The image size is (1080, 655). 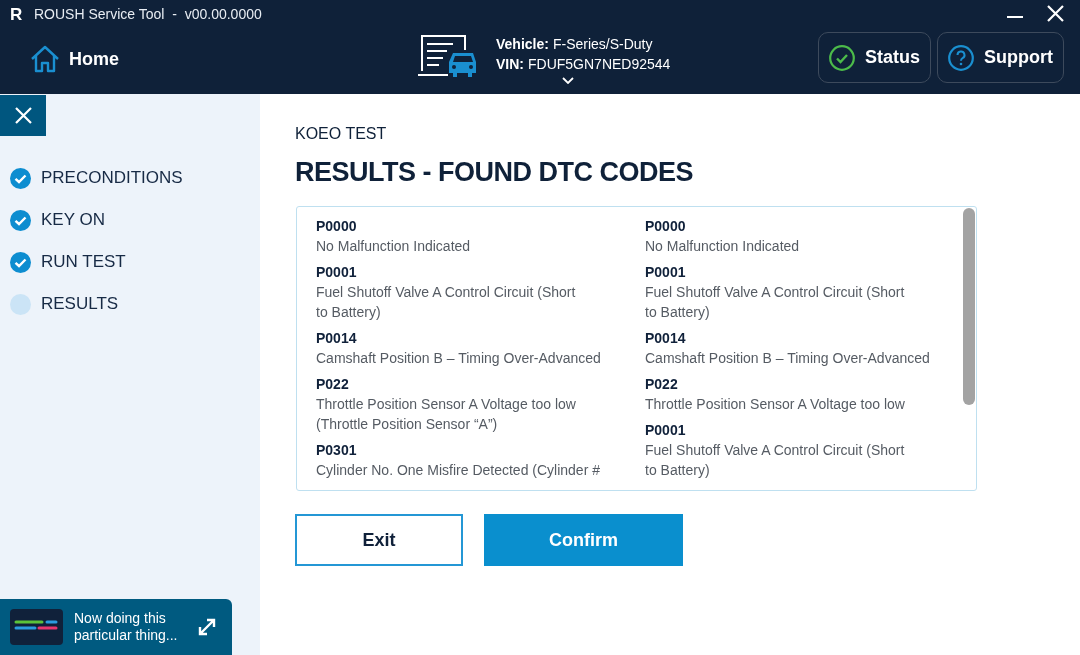 I want to click on step-label: RUN TEST, so click(x=83, y=262).